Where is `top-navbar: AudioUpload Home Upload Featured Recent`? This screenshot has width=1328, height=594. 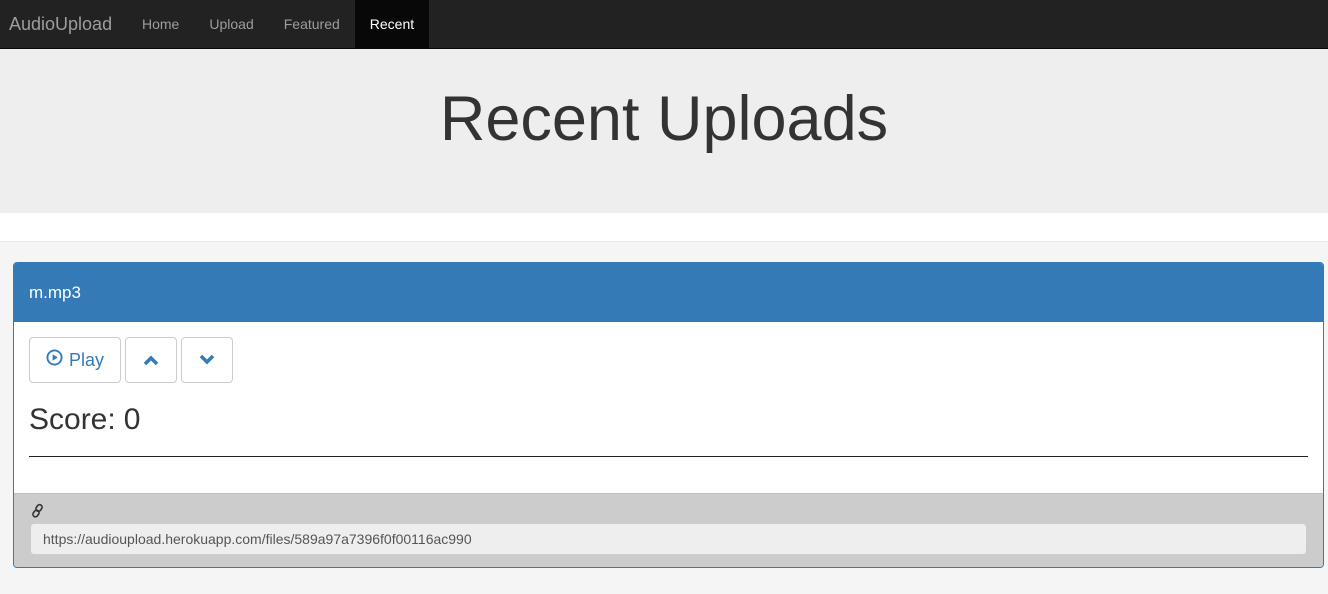 top-navbar: AudioUpload Home Upload Featured Recent is located at coordinates (664, 24).